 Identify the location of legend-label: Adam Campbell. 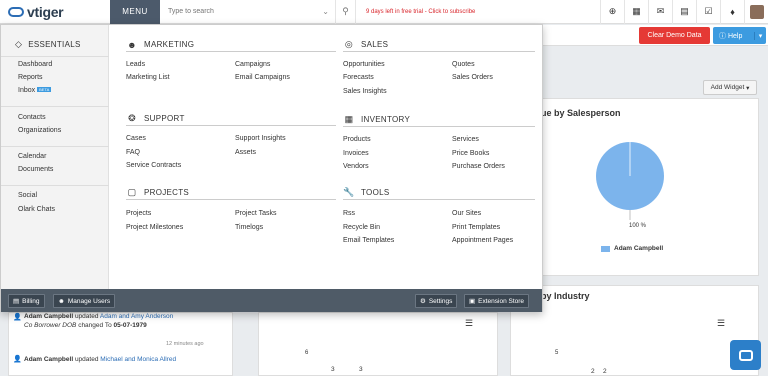
(639, 248).